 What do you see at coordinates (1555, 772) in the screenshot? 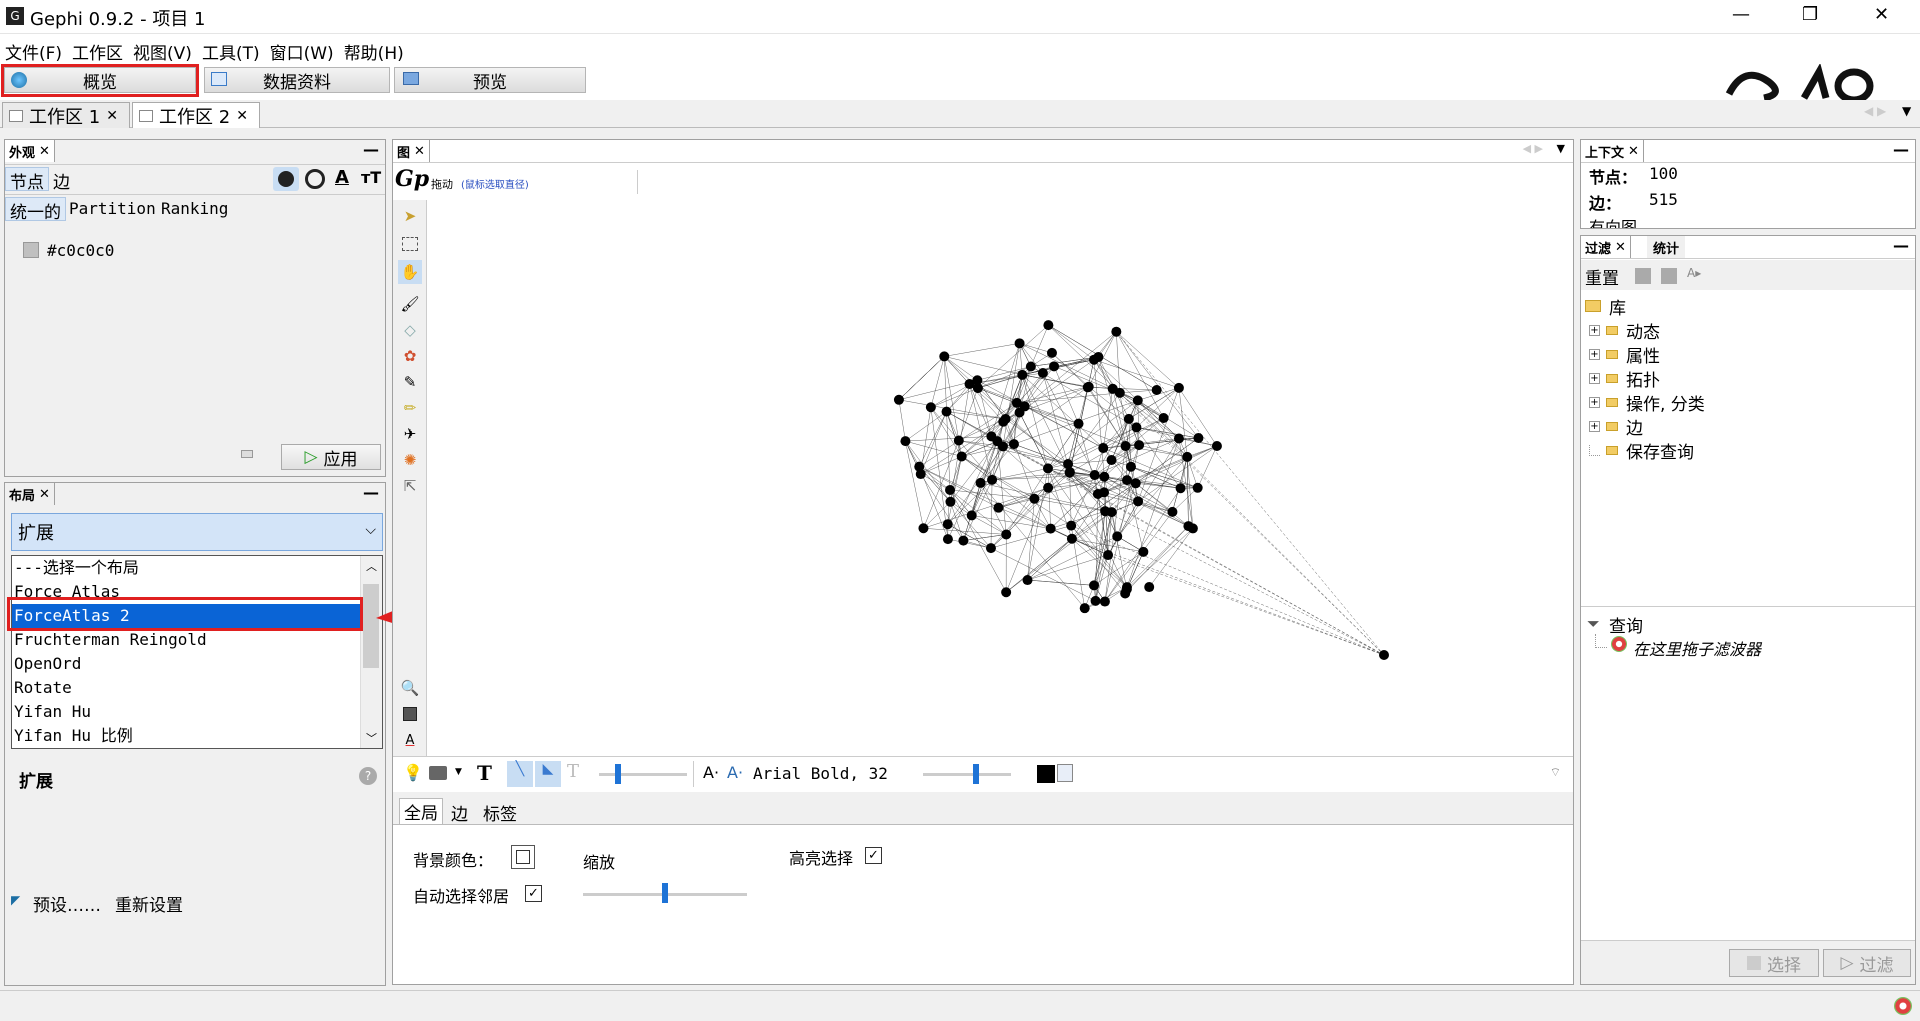
I see `expand-settings-icon: ⌔` at bounding box center [1555, 772].